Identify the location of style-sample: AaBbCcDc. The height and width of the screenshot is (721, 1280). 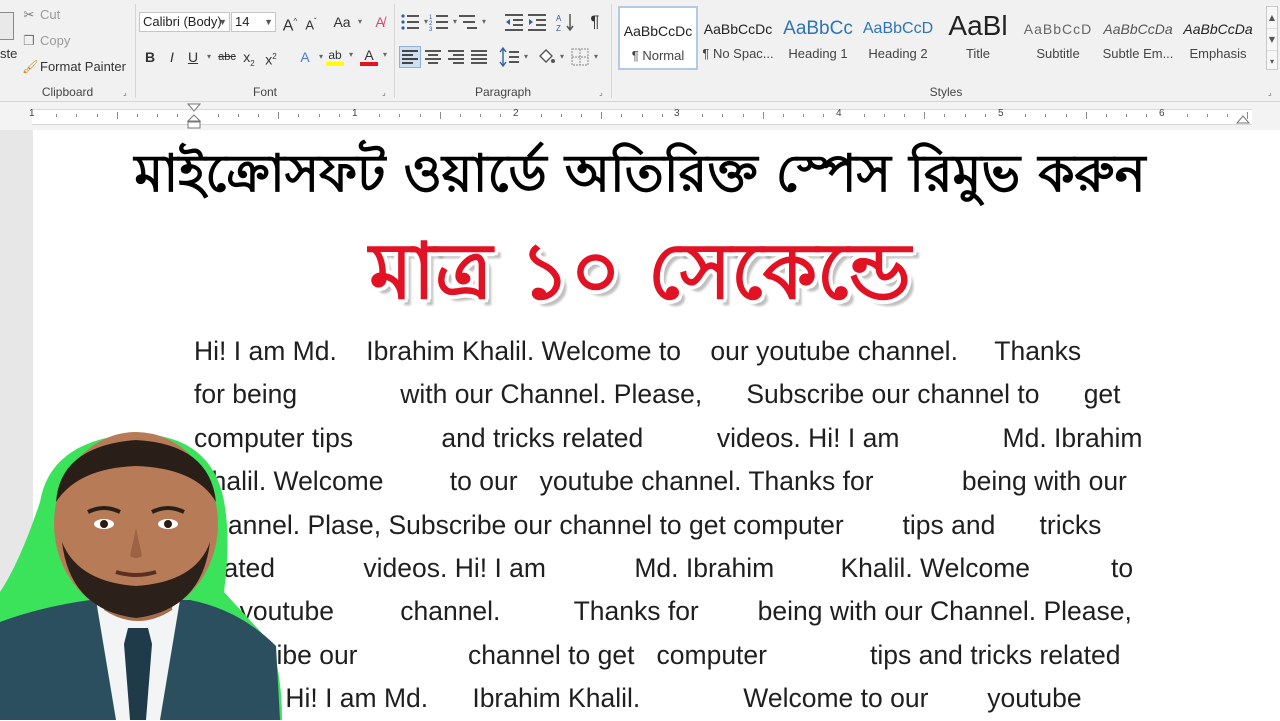
(658, 31).